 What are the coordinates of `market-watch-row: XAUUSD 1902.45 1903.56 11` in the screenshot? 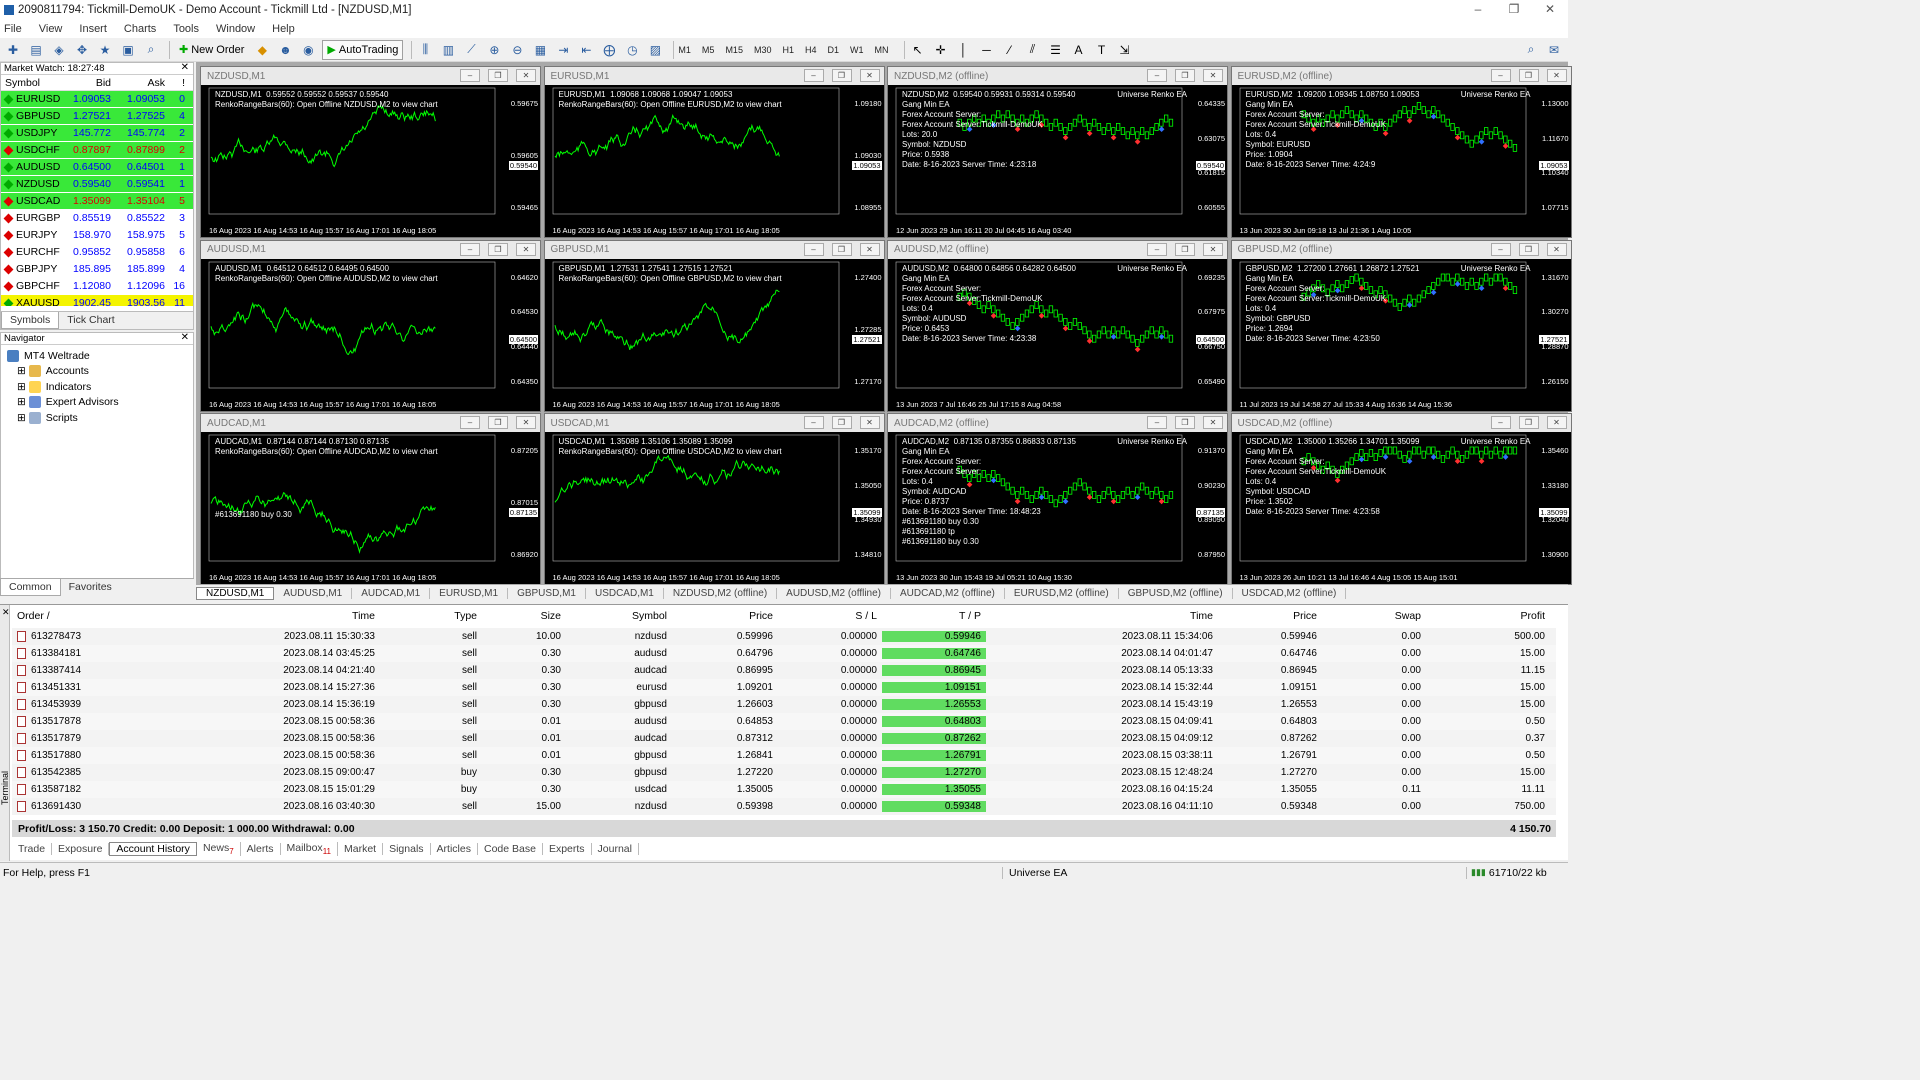 It's located at (97, 300).